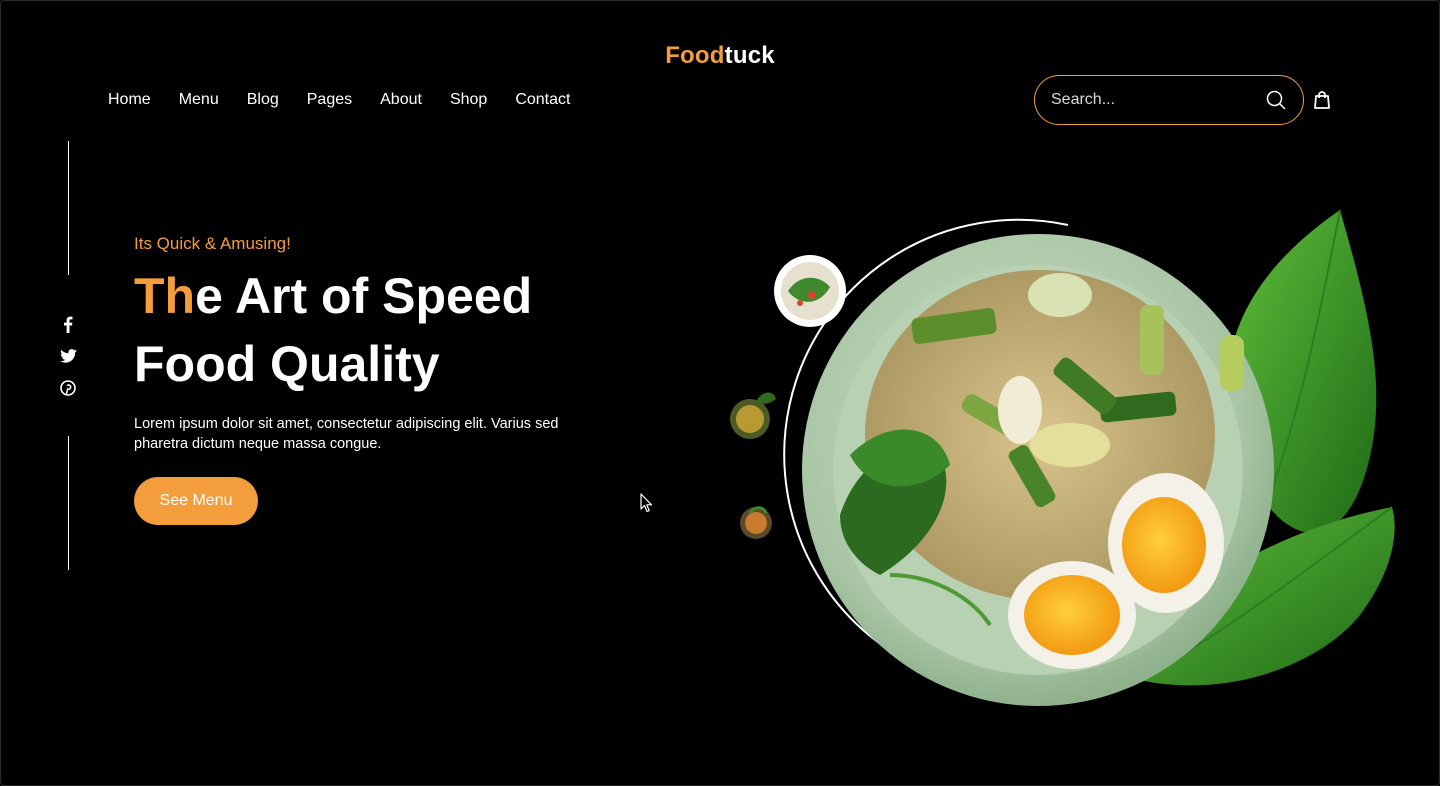 Image resolution: width=1440 pixels, height=786 pixels. Describe the element at coordinates (468, 100) in the screenshot. I see `nav-item-shop: Shop` at that location.